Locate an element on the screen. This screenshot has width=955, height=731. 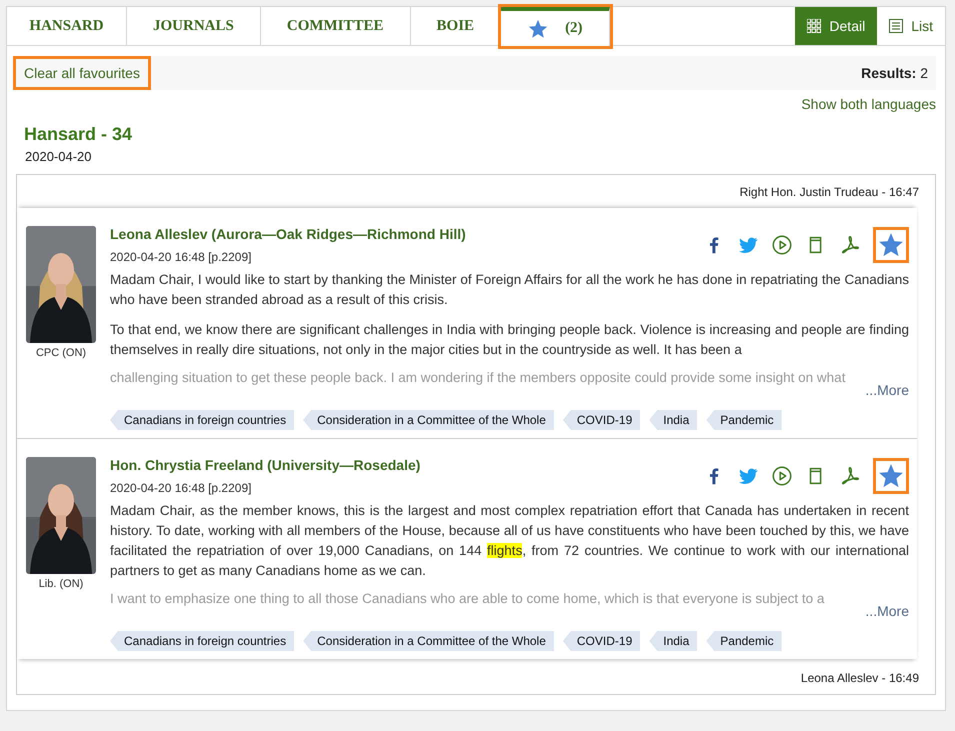
party-label: Lib. (ON) is located at coordinates (61, 584).